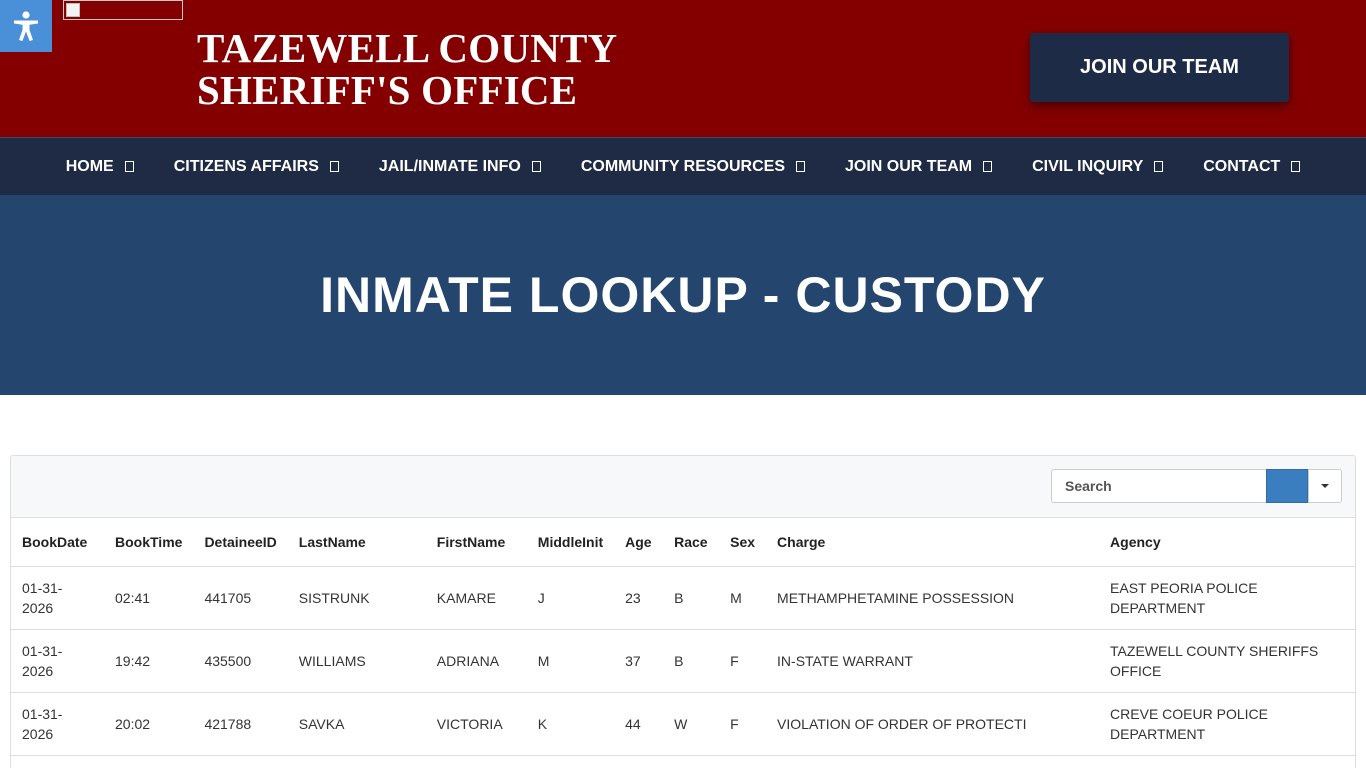 The width and height of the screenshot is (1366, 768). What do you see at coordinates (743, 598) in the screenshot?
I see `cell-sex: M` at bounding box center [743, 598].